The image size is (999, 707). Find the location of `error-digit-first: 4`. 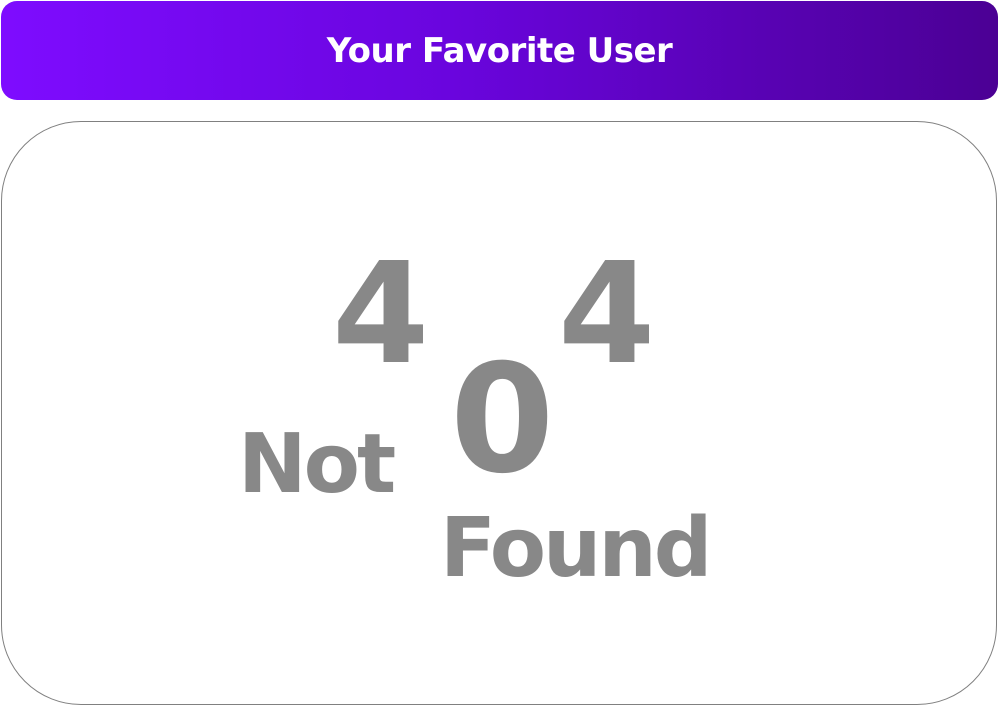

error-digit-first: 4 is located at coordinates (381, 314).